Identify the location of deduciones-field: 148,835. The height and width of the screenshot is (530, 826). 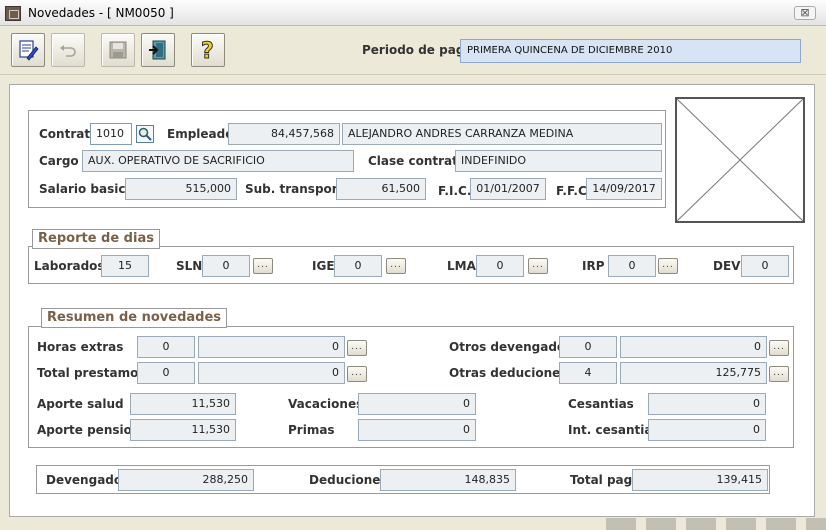
(448, 480).